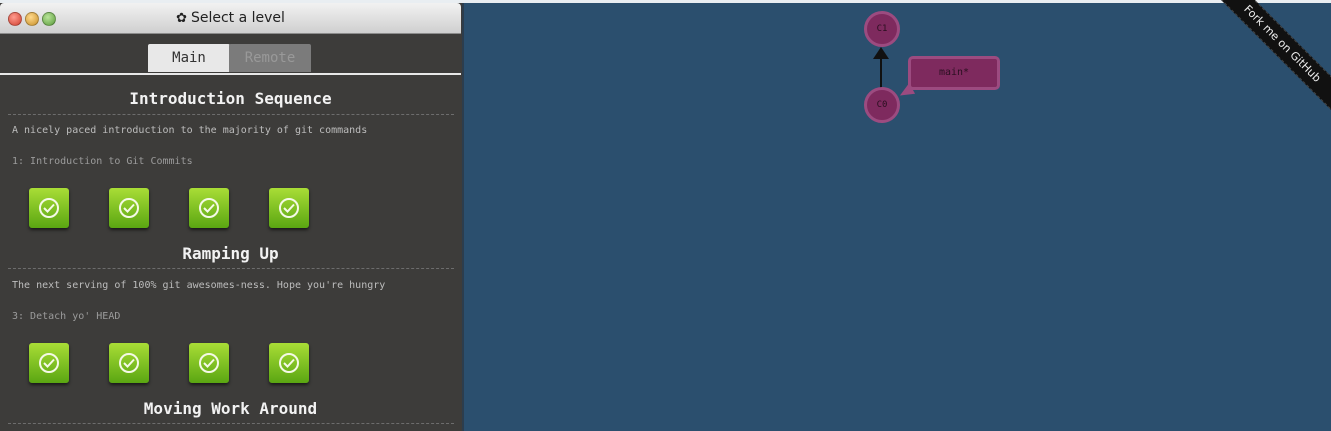 The width and height of the screenshot is (1331, 431). What do you see at coordinates (954, 73) in the screenshot?
I see `branch-label: main*` at bounding box center [954, 73].